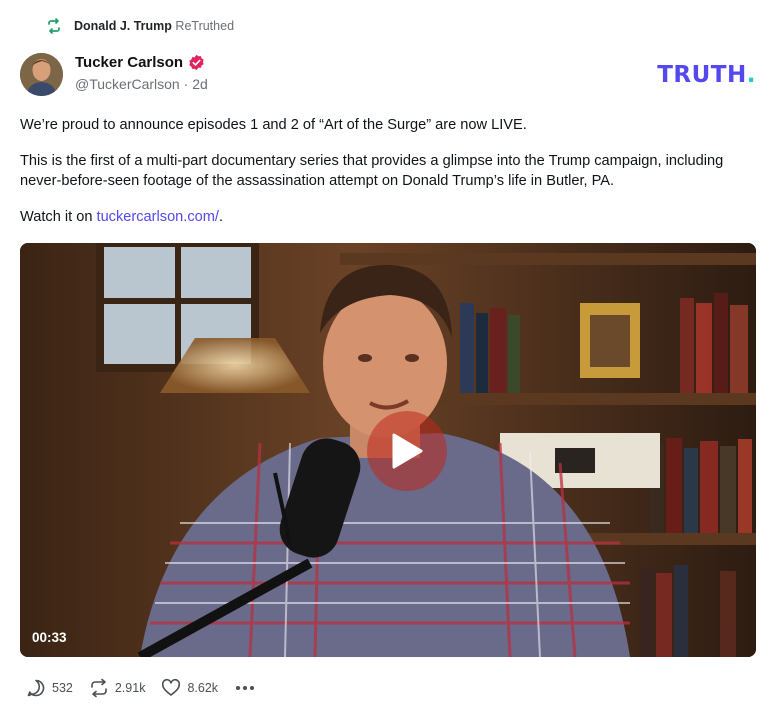 The width and height of the screenshot is (777, 719). What do you see at coordinates (702, 75) in the screenshot?
I see `truth-logo-word: TRUTH` at bounding box center [702, 75].